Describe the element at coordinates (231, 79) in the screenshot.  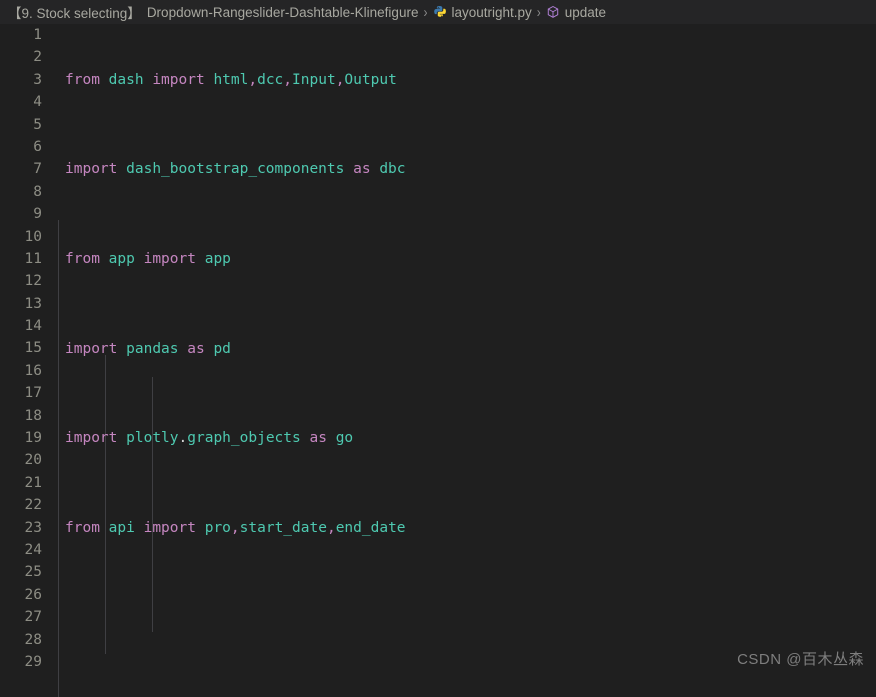
I see `tok-name: html` at that location.